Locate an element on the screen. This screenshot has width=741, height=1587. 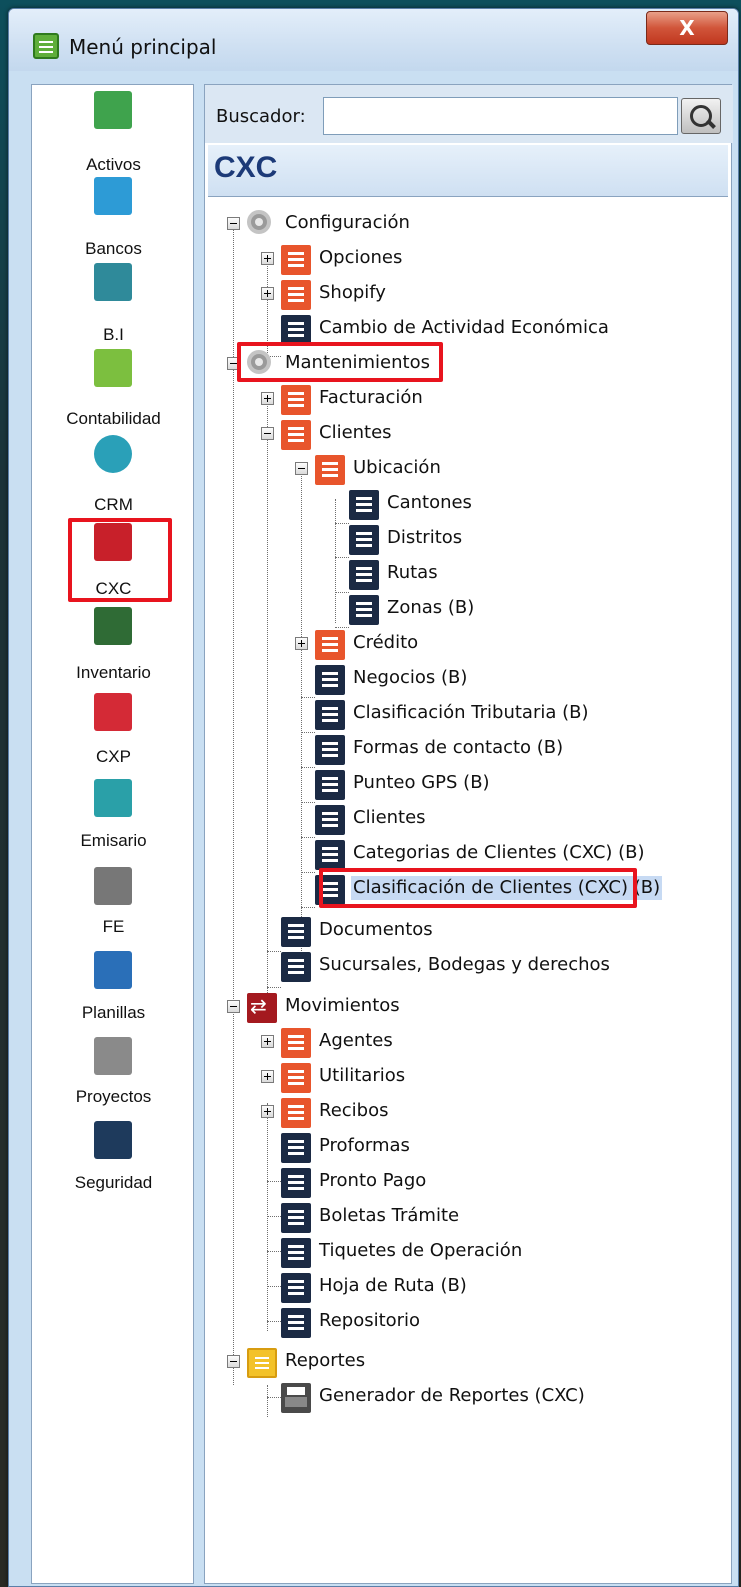
tree-node-label: Tiquetes de Operación is located at coordinates (421, 1250).